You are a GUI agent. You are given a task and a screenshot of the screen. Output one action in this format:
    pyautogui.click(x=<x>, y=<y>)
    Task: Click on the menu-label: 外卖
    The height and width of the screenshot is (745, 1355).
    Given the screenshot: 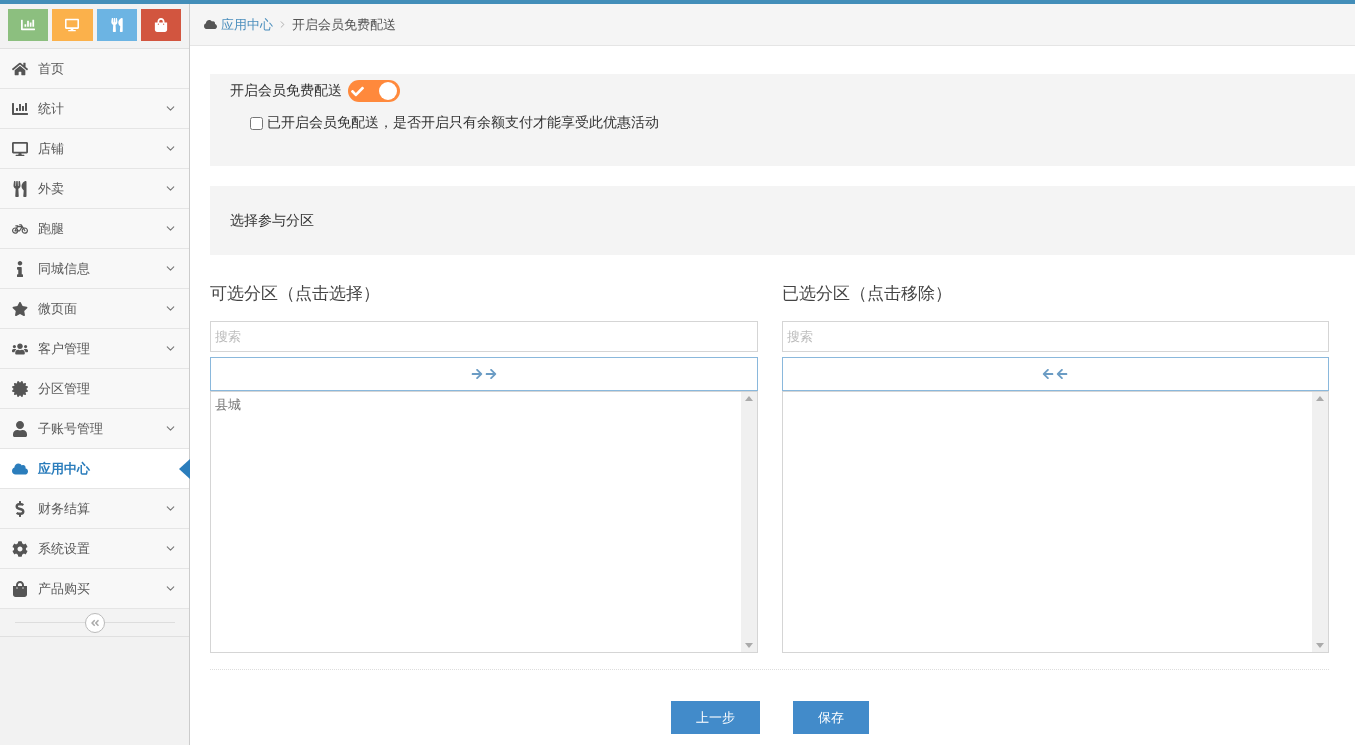 What is the action you would take?
    pyautogui.click(x=51, y=188)
    